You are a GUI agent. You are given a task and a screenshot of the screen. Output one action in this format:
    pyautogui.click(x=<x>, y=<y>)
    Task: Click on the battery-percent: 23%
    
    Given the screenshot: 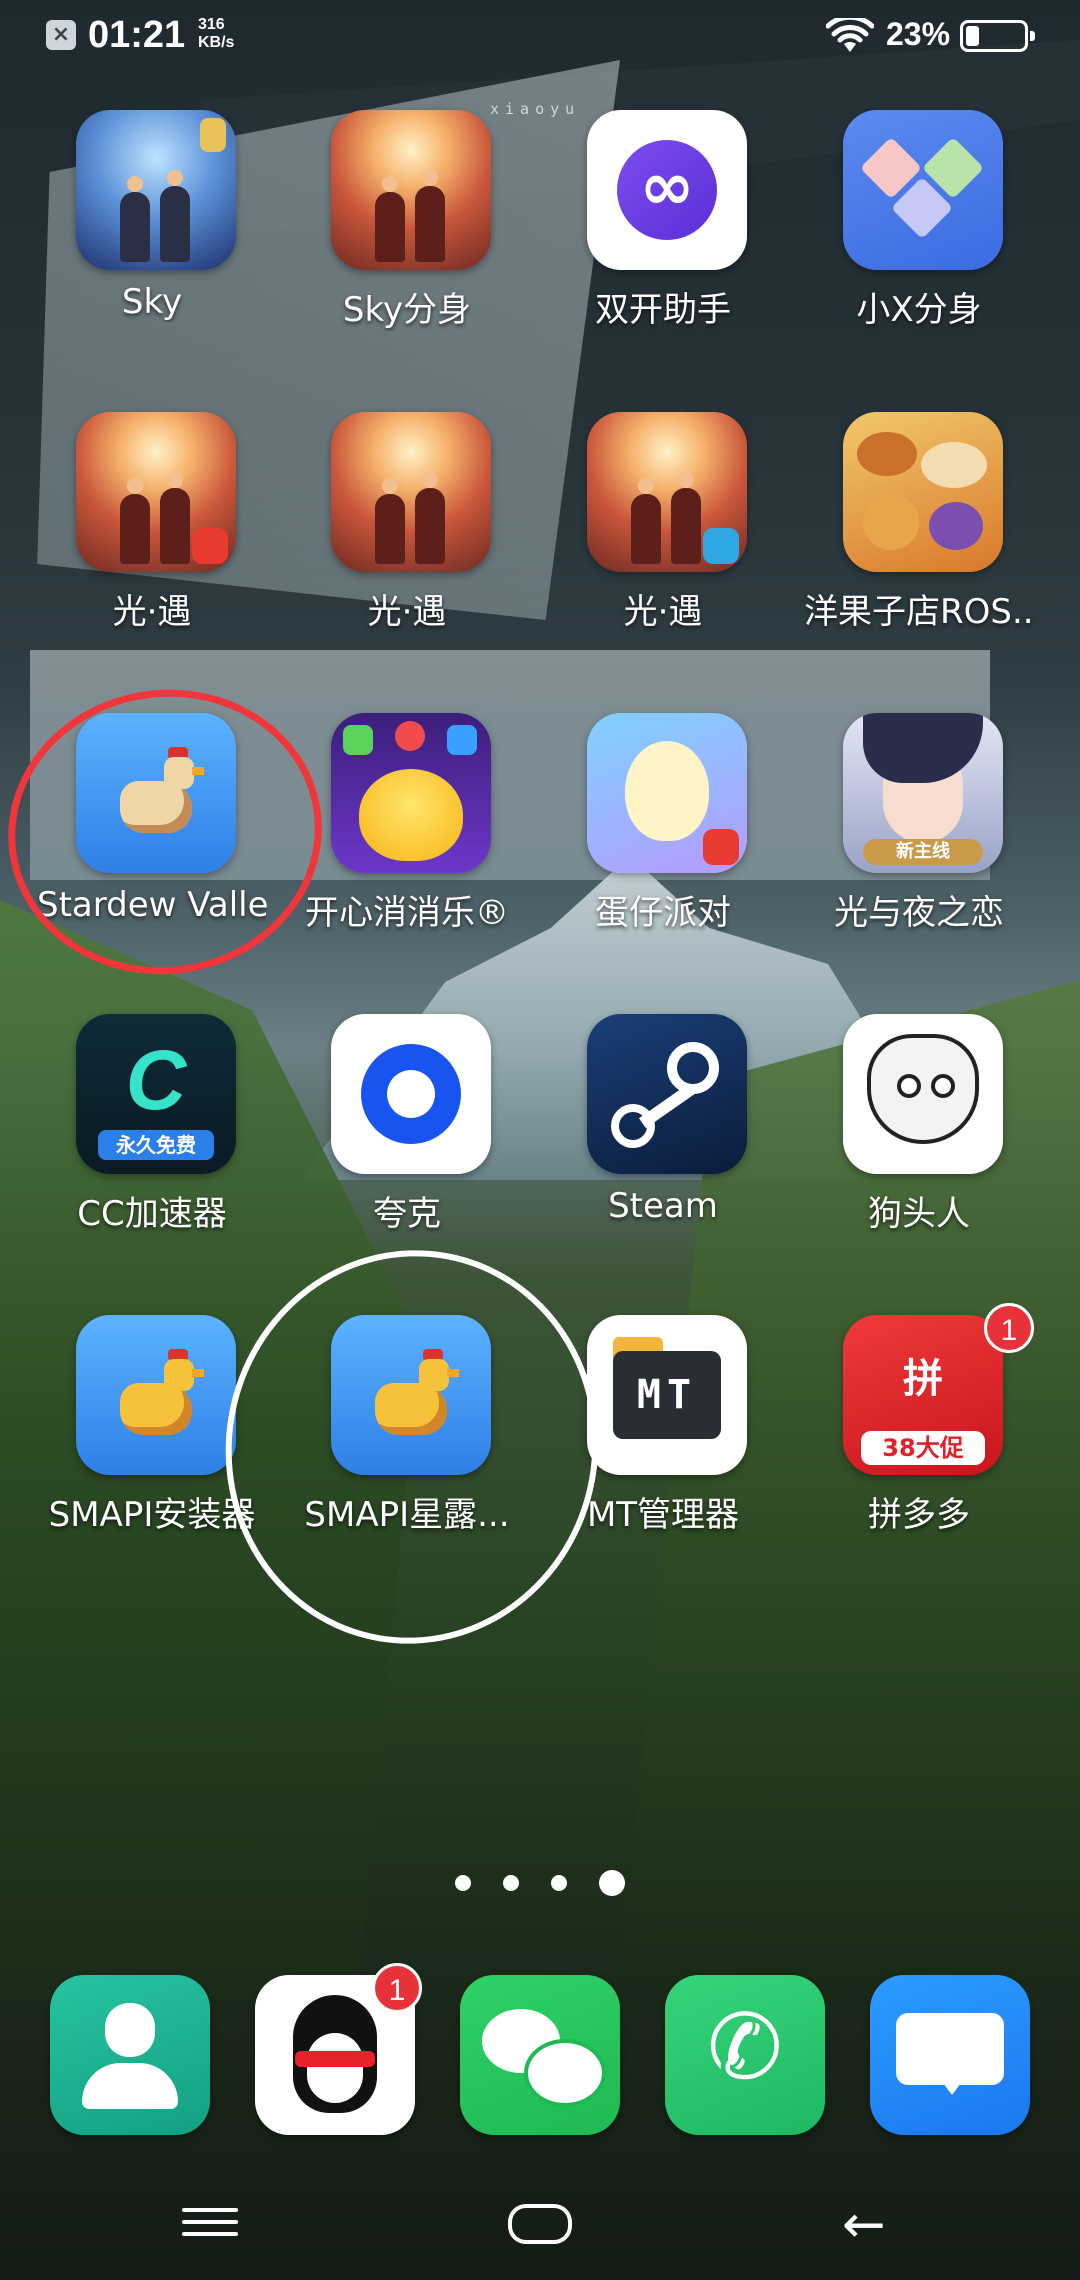 What is the action you would take?
    pyautogui.click(x=918, y=34)
    